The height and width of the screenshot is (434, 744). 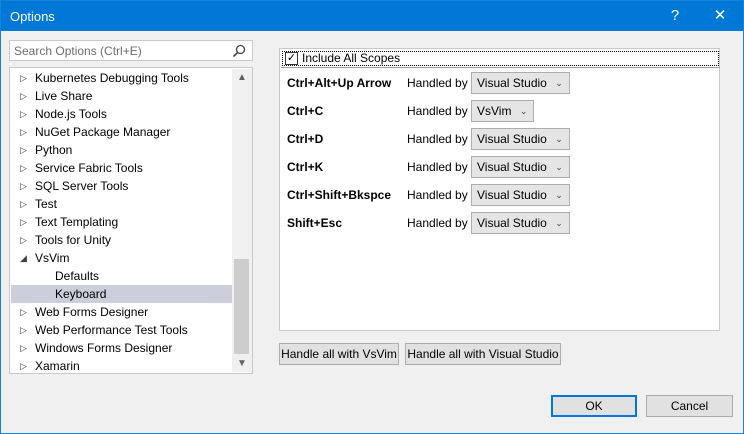 What do you see at coordinates (242, 77) in the screenshot?
I see `scroll-up-arrow-icon: ▲` at bounding box center [242, 77].